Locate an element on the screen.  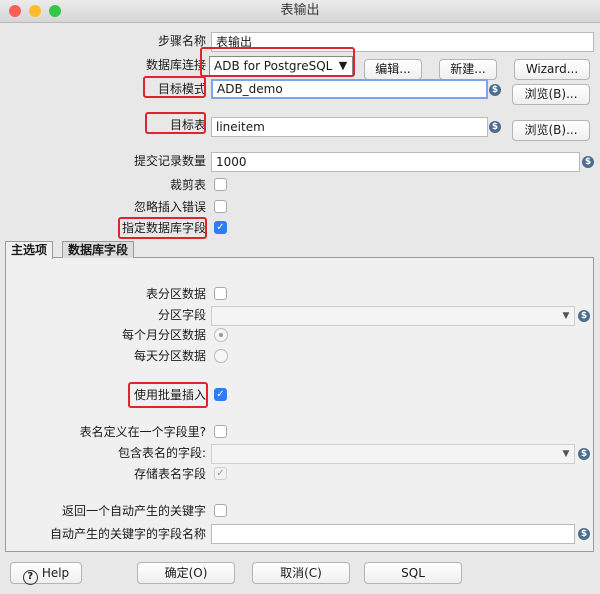
tab-main-options: 主选项 is located at coordinates (29, 250).